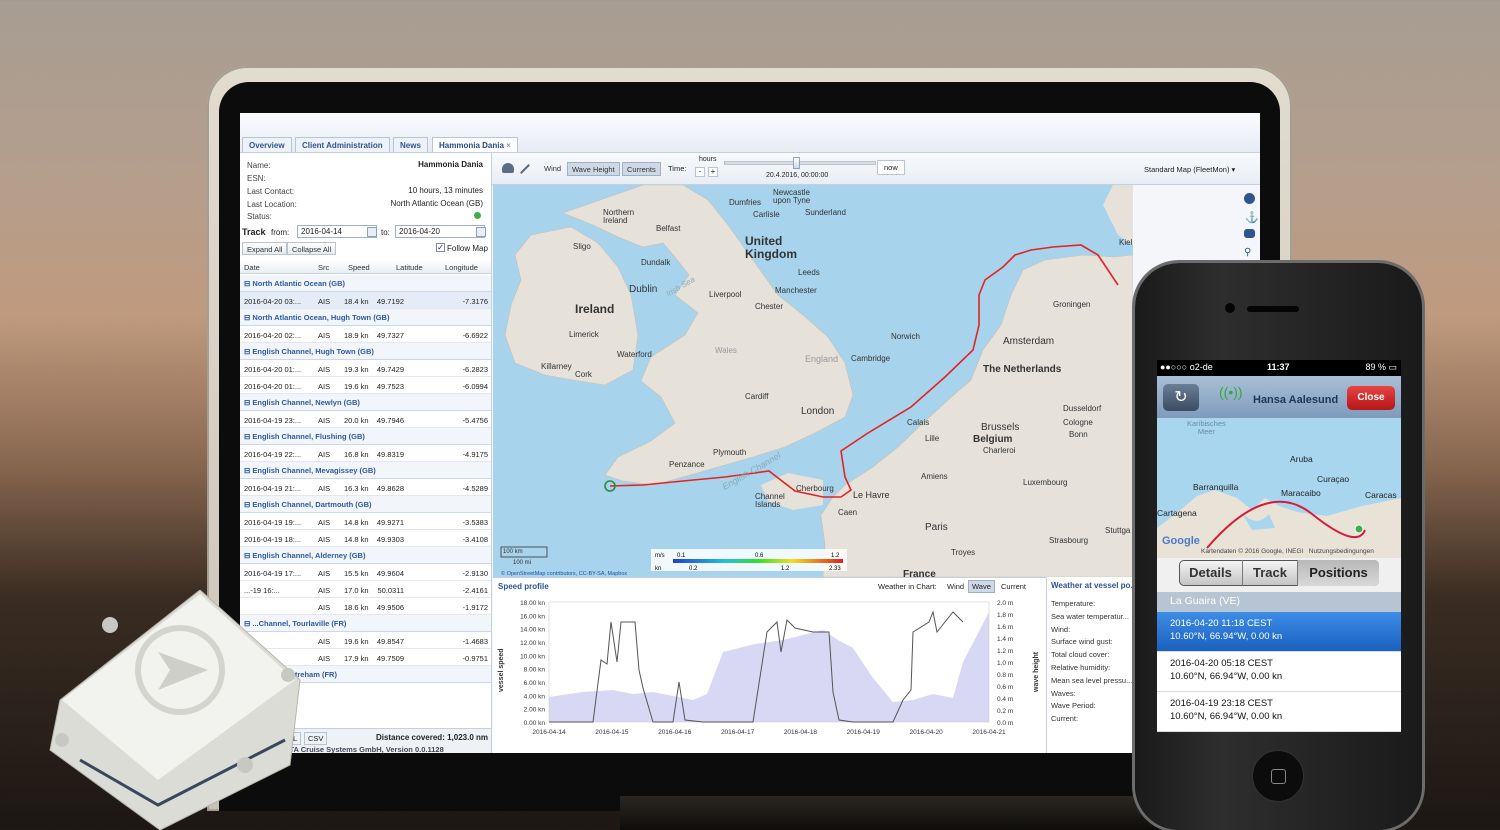 Image resolution: width=1500 pixels, height=830 pixels. What do you see at coordinates (323, 267) in the screenshot?
I see `col-src: Src` at bounding box center [323, 267].